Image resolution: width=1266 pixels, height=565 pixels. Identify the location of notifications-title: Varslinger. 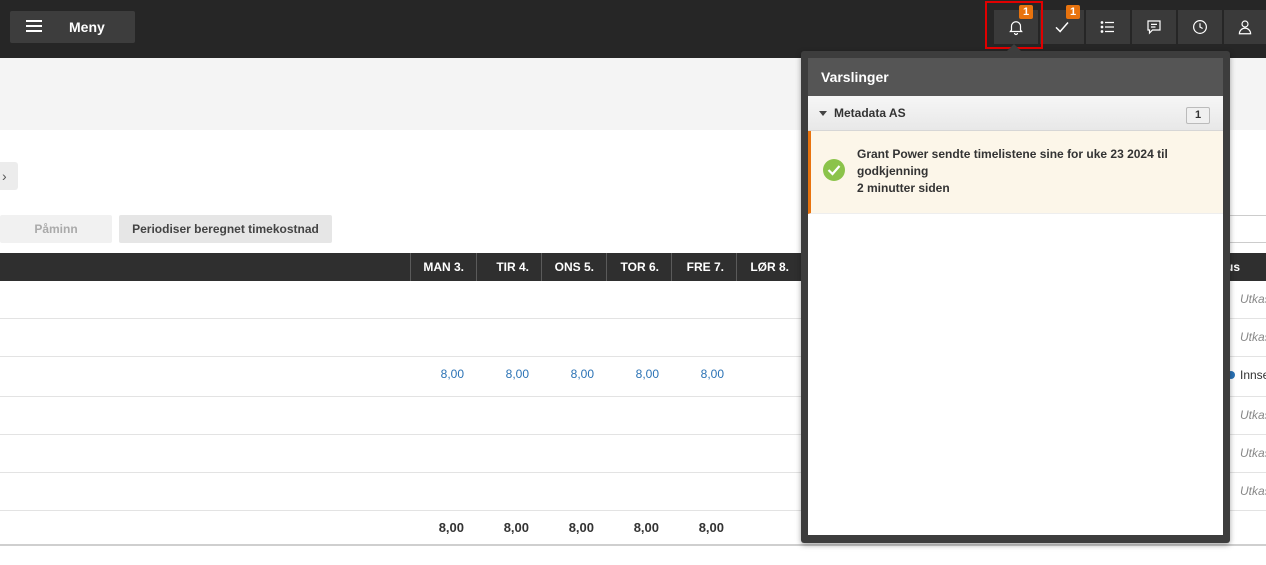
(1015, 77).